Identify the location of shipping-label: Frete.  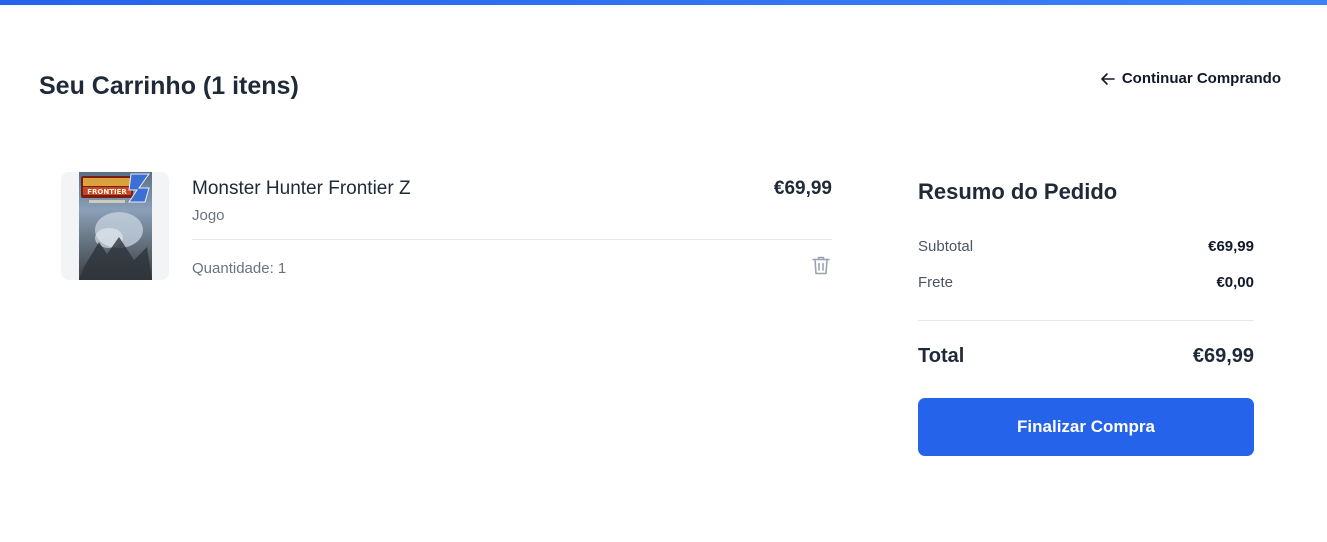
(936, 282).